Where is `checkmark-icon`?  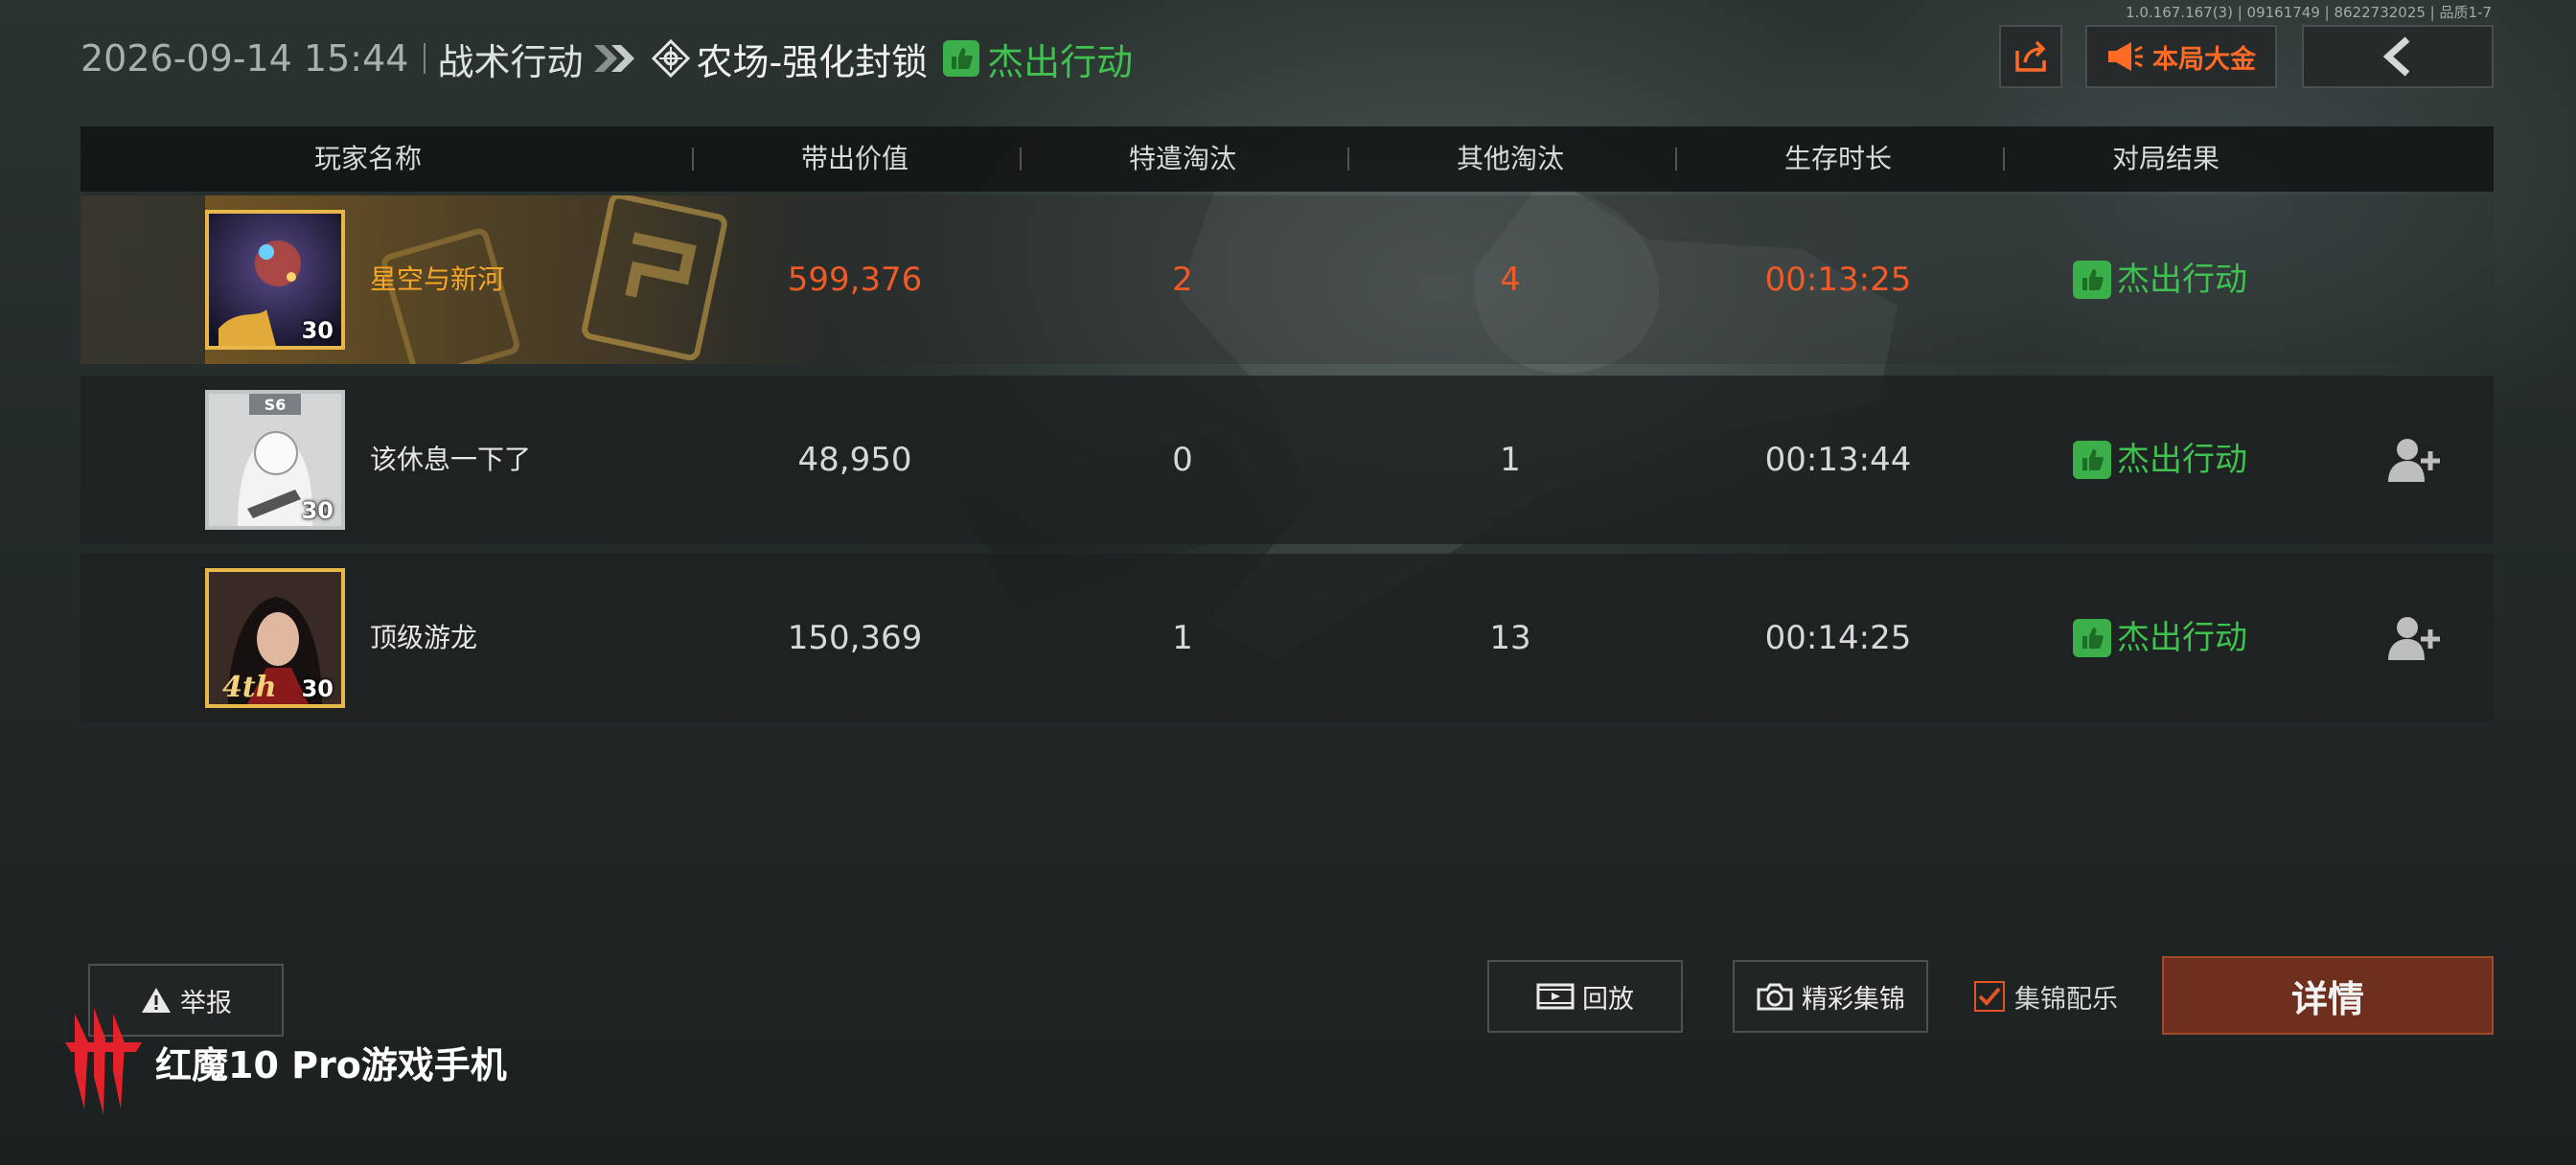 checkmark-icon is located at coordinates (1989, 997).